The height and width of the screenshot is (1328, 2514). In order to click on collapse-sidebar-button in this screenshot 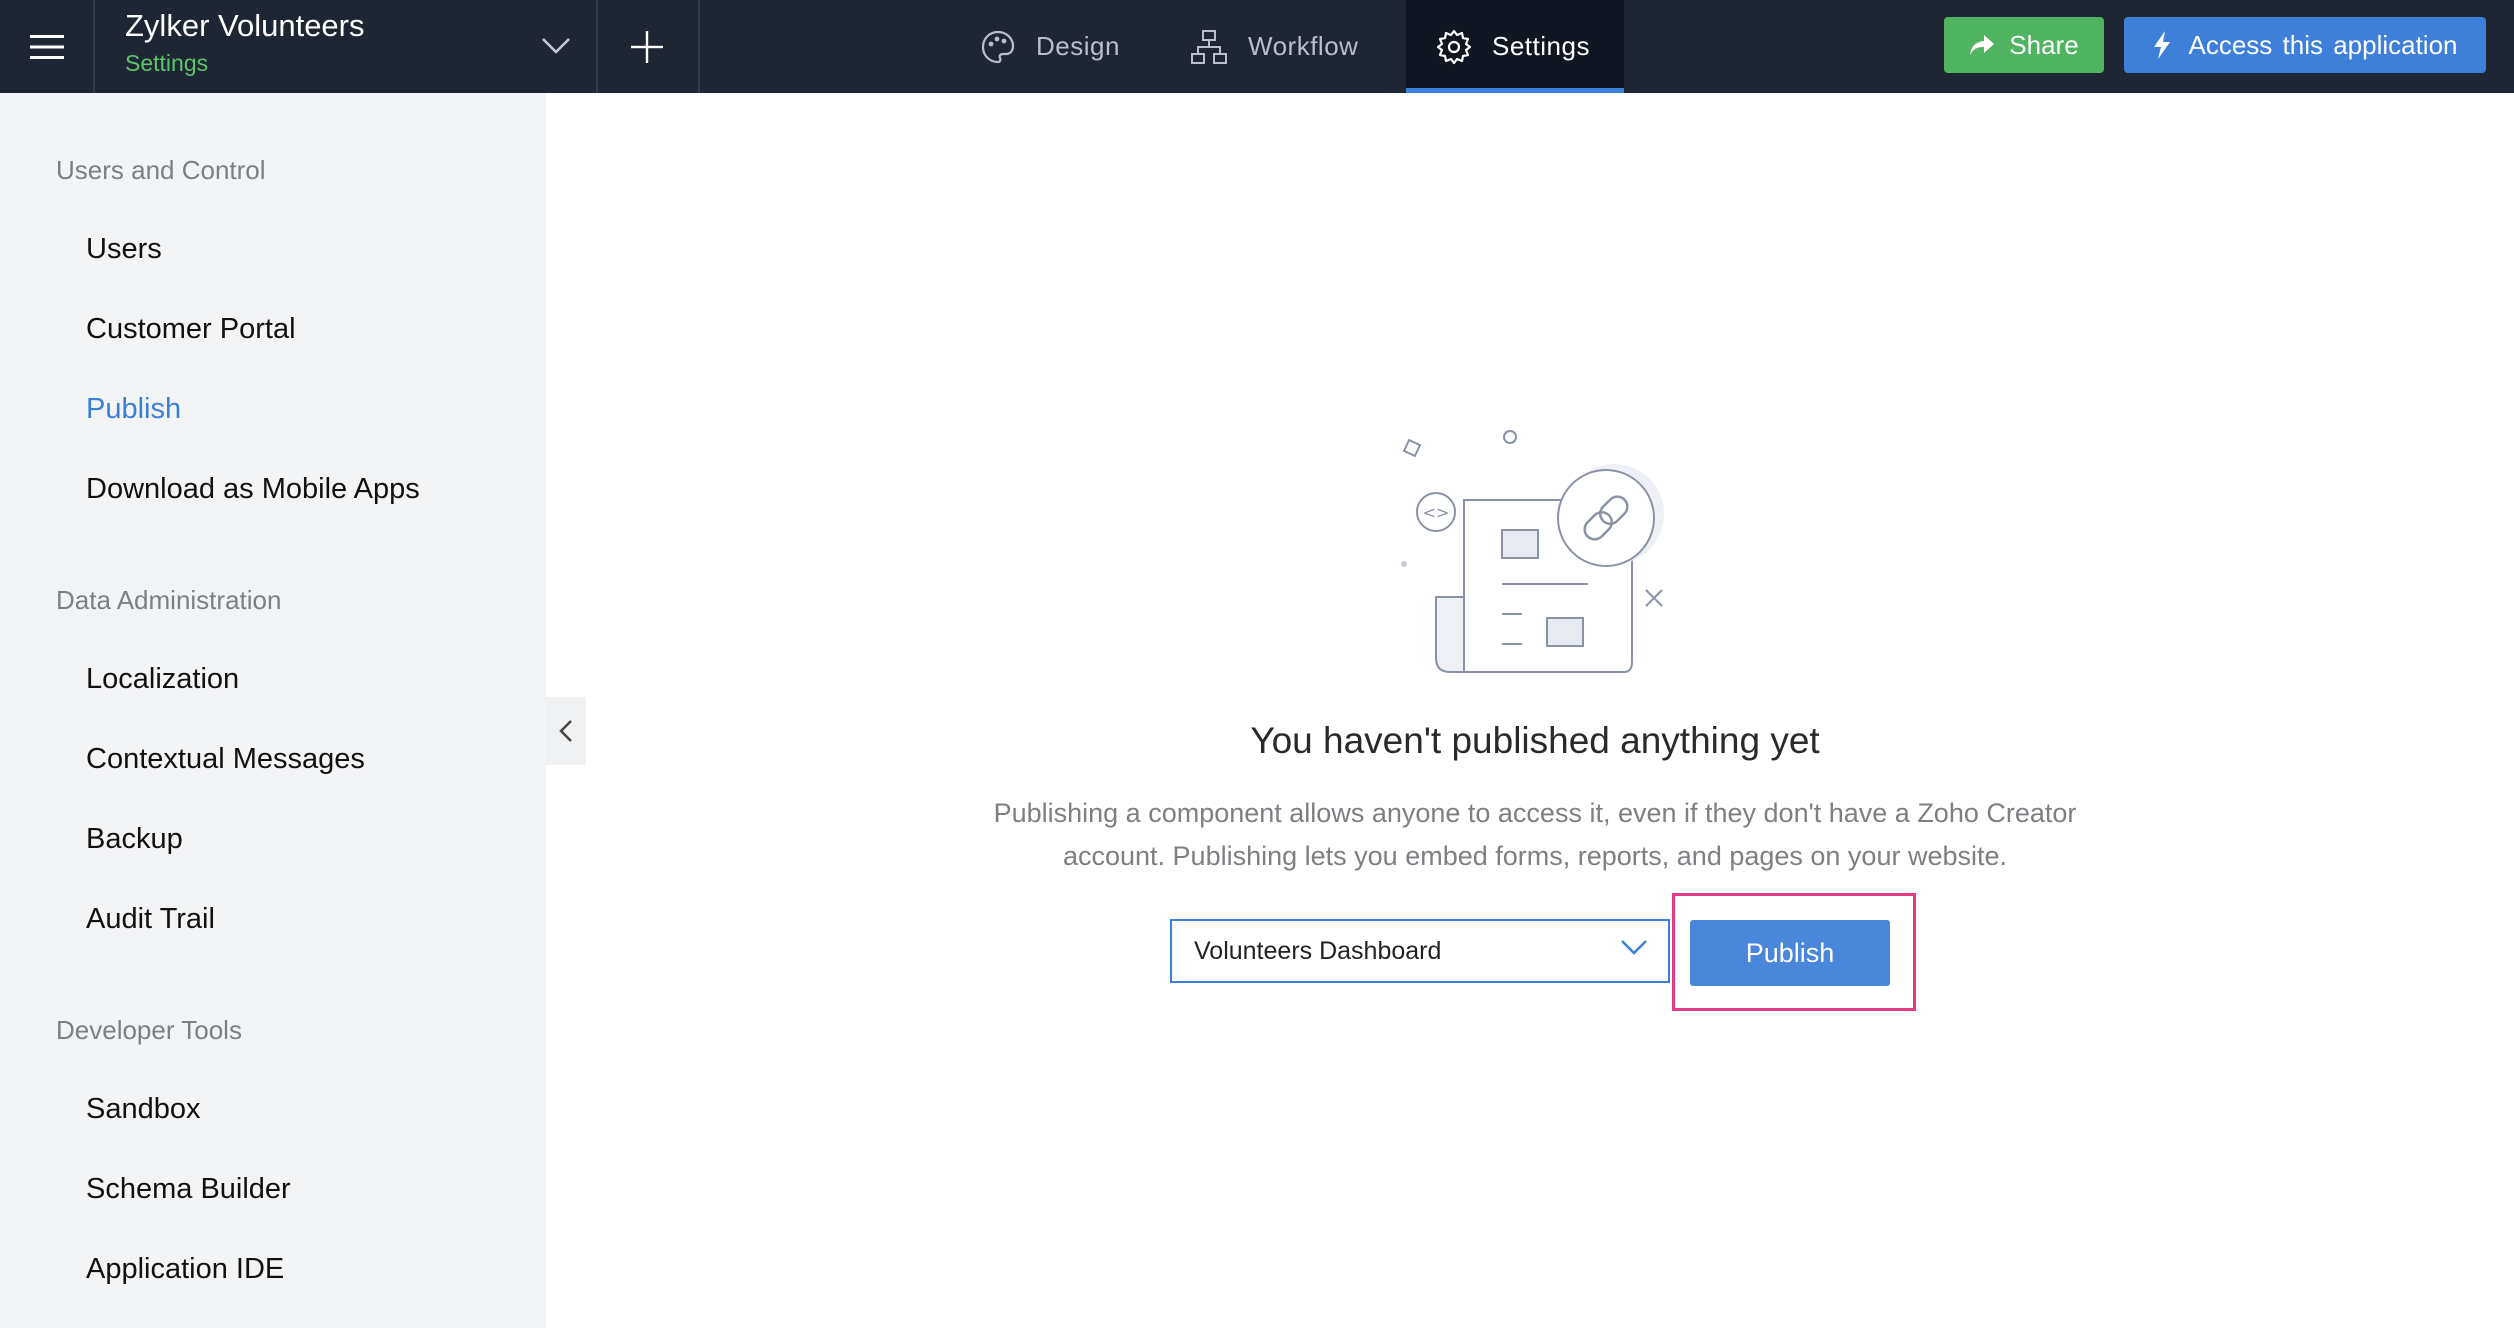, I will do `click(566, 731)`.